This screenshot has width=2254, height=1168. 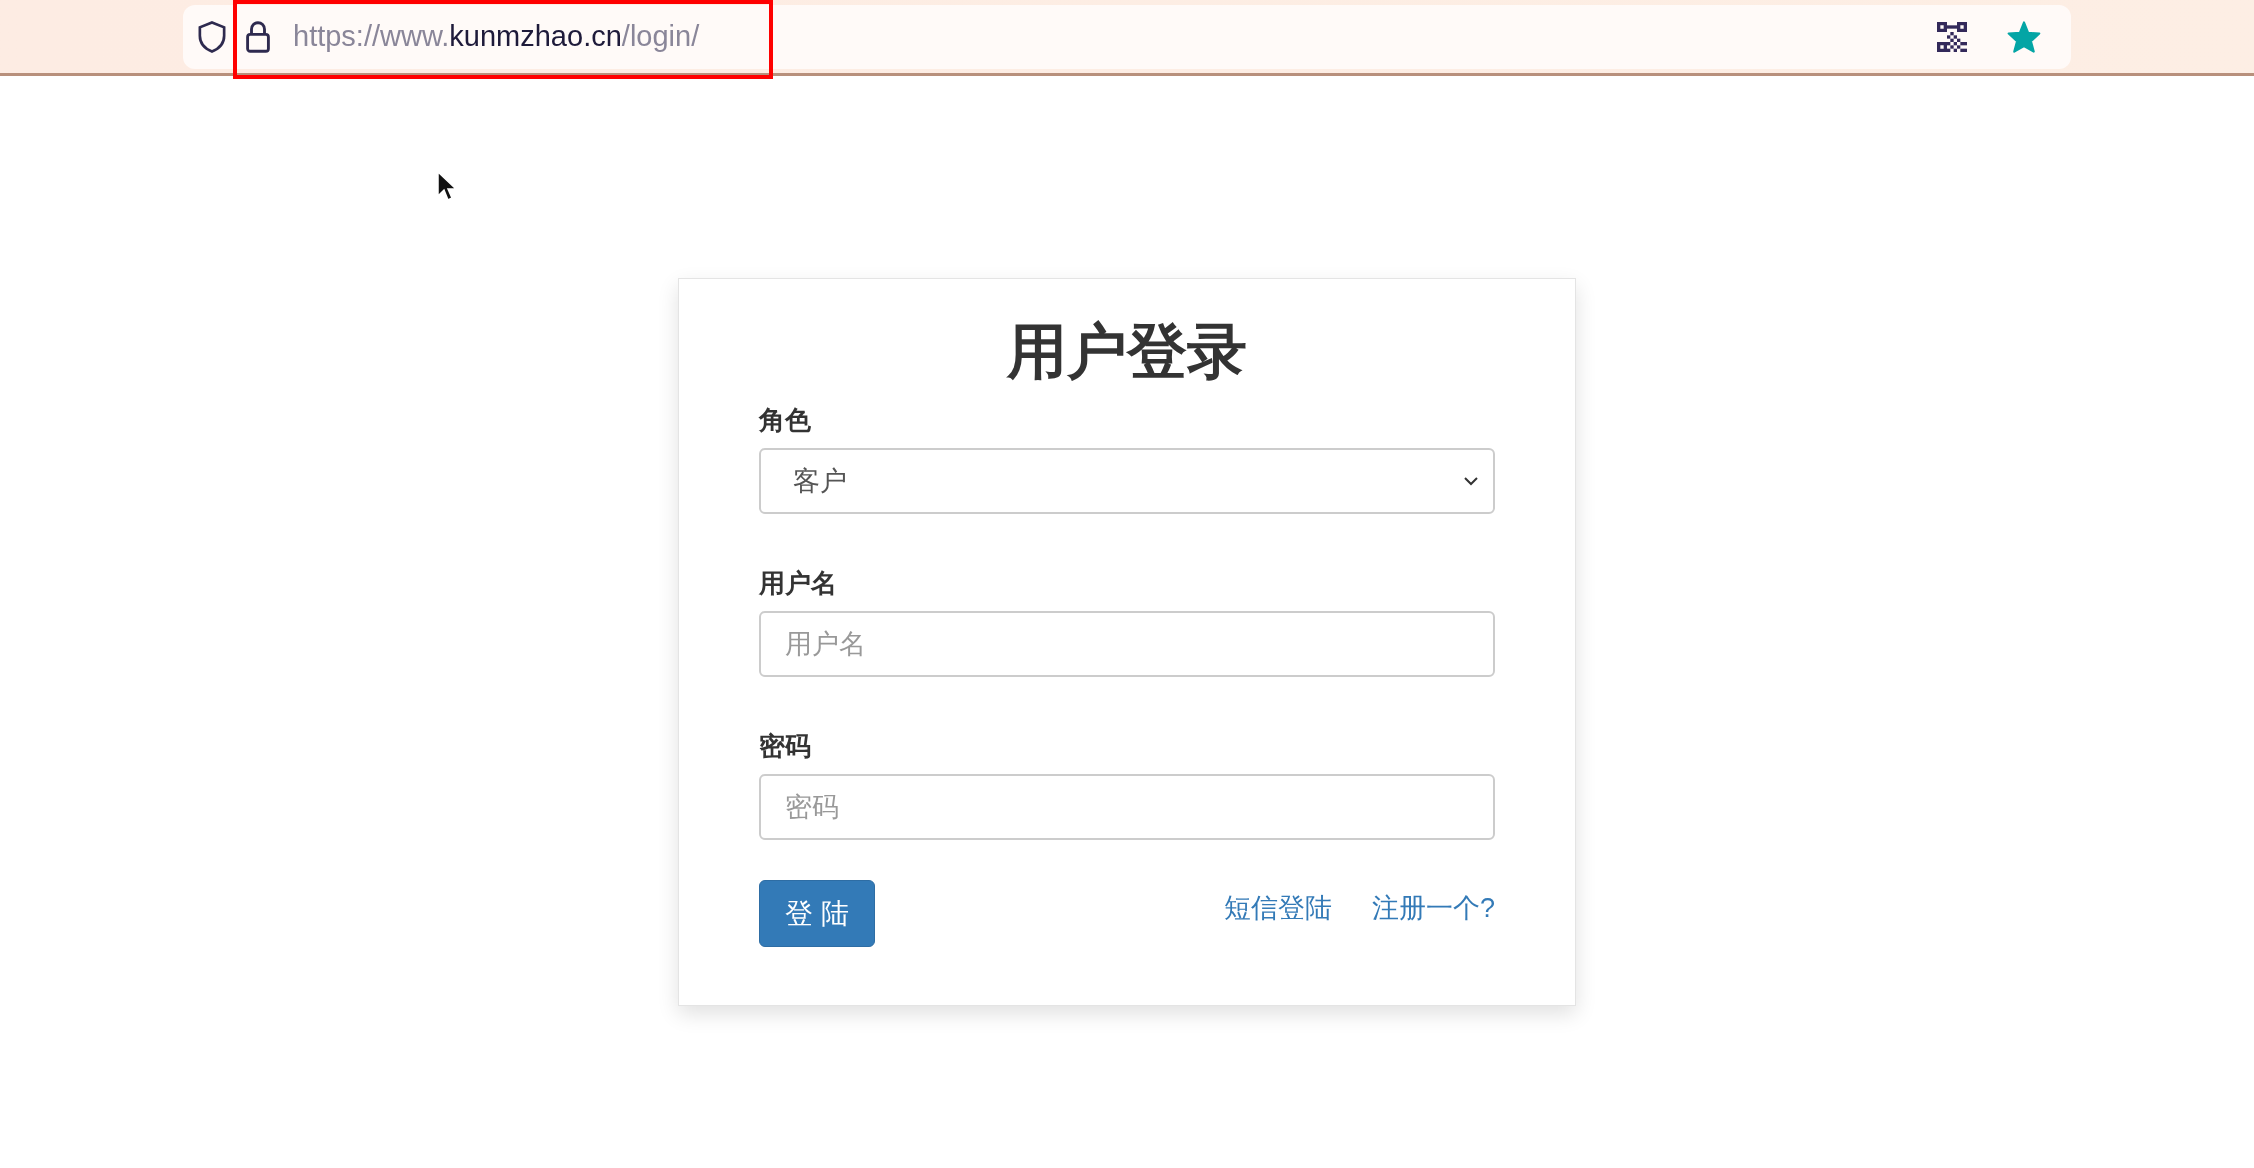 I want to click on url-text: https://www.kunmzhao.cn/login/, so click(x=496, y=36).